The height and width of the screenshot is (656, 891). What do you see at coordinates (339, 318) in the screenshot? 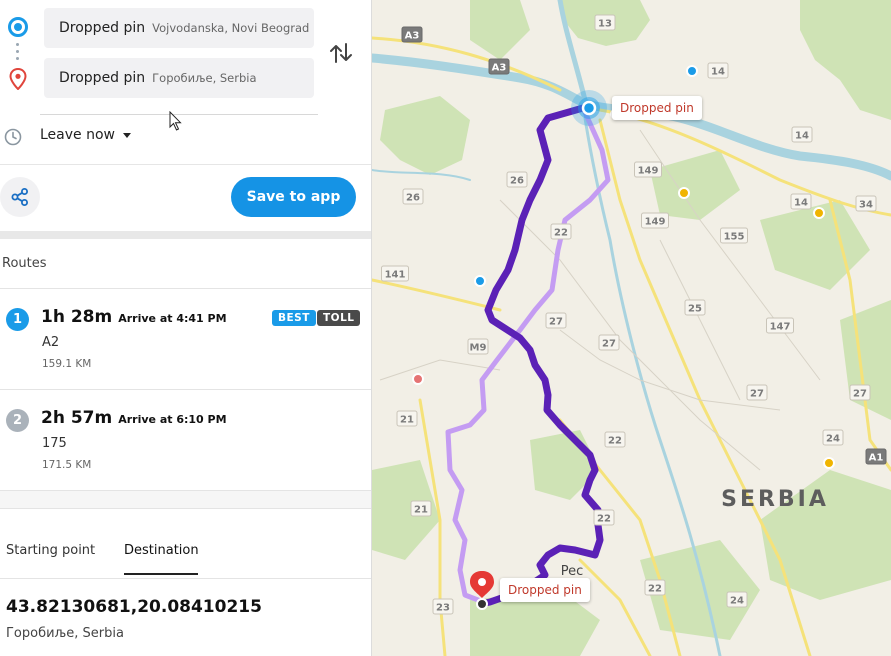
I see `toll-badge: TOLL` at bounding box center [339, 318].